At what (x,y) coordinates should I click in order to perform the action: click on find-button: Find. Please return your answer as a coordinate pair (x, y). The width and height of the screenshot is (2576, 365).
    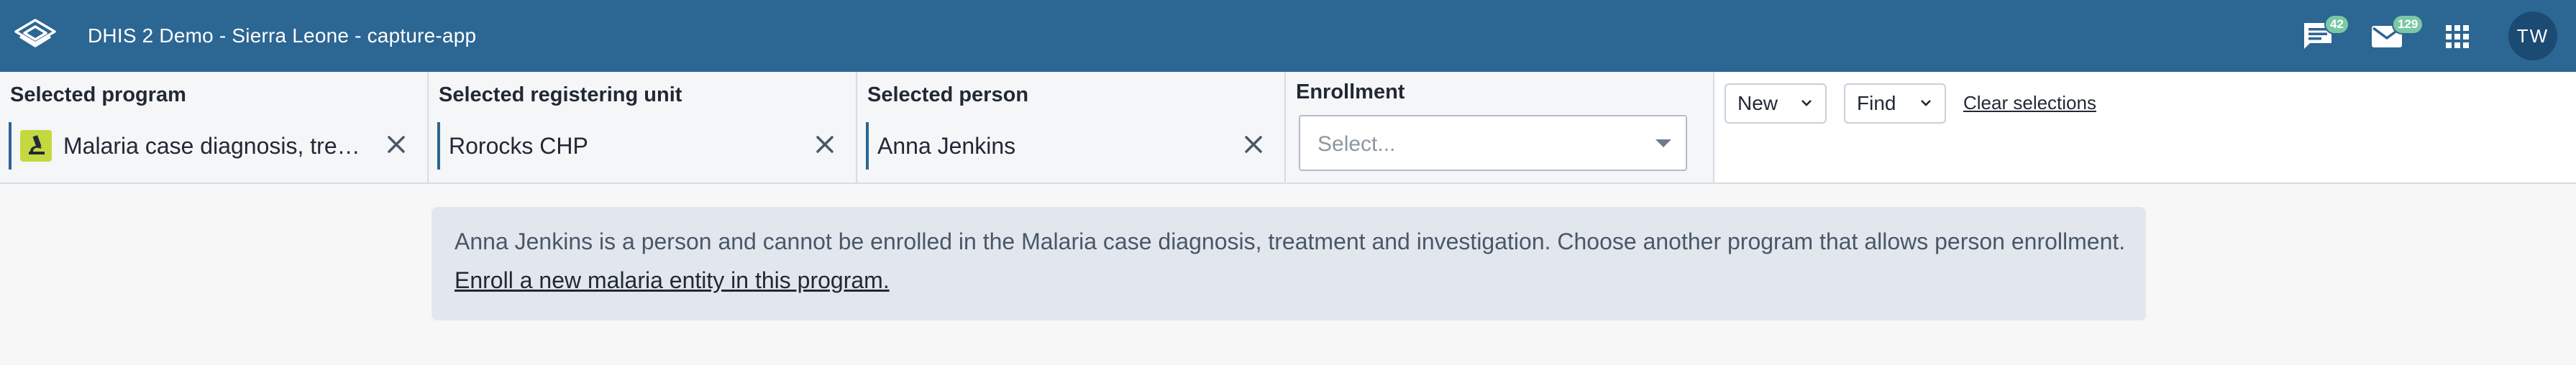
    Looking at the image, I should click on (1895, 103).